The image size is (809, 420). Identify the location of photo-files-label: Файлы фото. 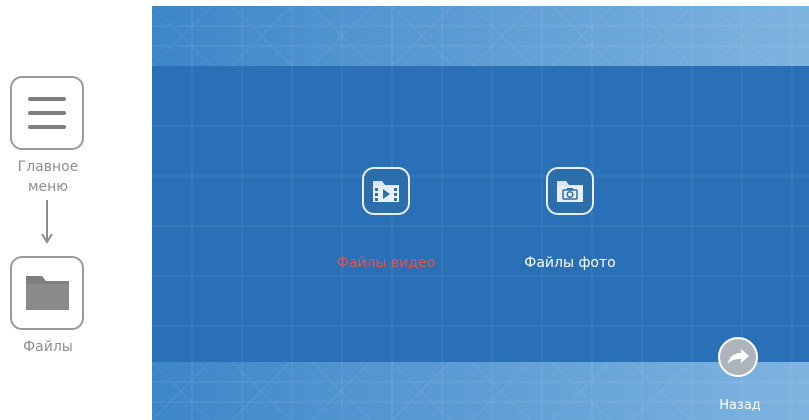
(570, 263).